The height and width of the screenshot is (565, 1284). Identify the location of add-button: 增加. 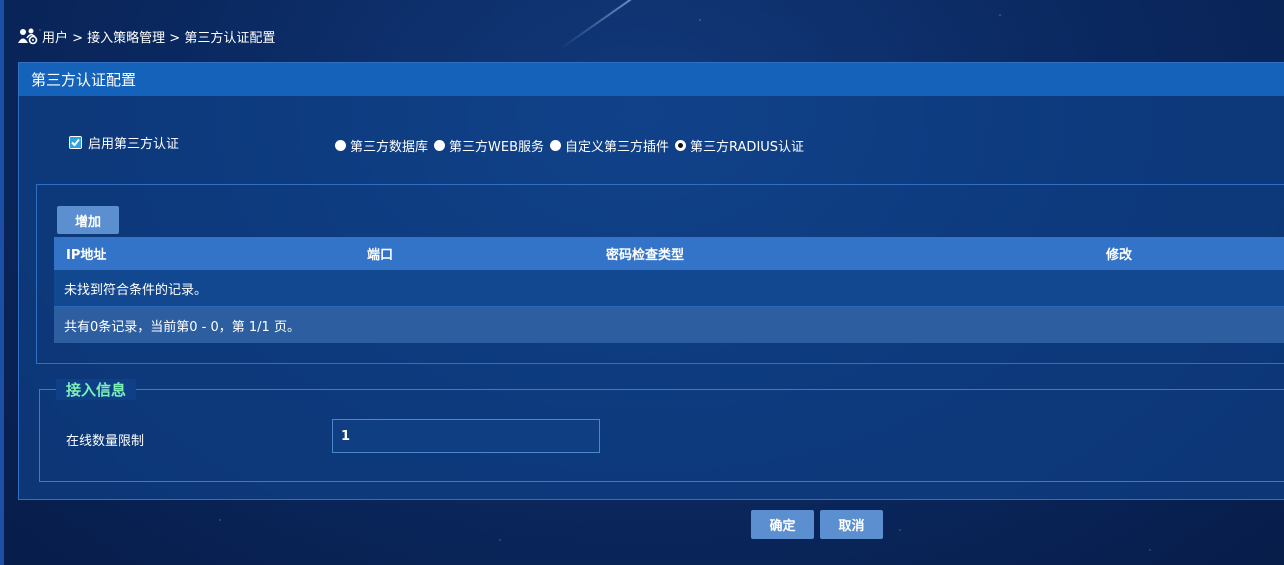
(88, 220).